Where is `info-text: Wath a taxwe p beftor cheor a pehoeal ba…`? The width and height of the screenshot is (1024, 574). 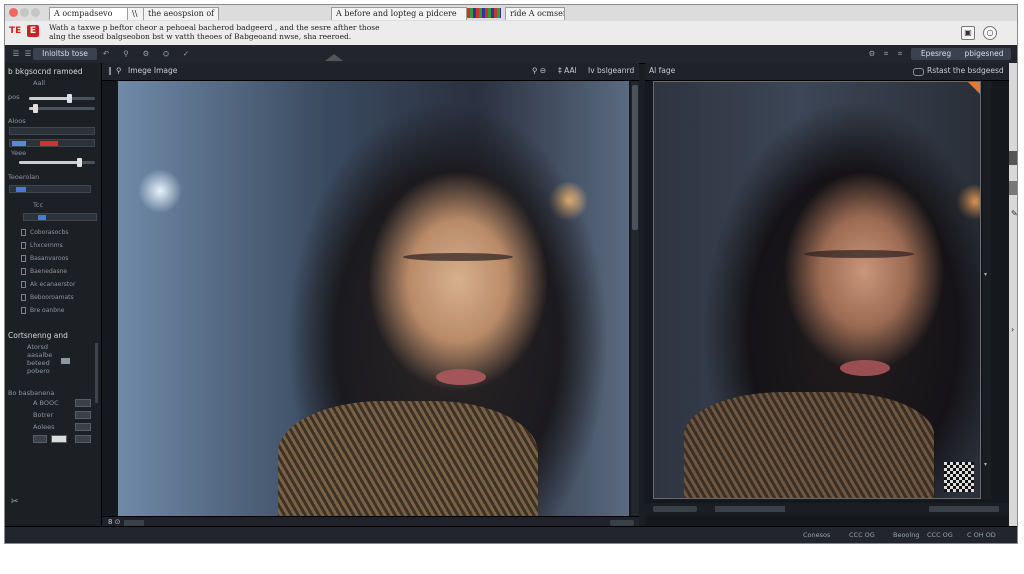 info-text: Wath a taxwe p beftor cheor a pehoeal ba… is located at coordinates (229, 32).